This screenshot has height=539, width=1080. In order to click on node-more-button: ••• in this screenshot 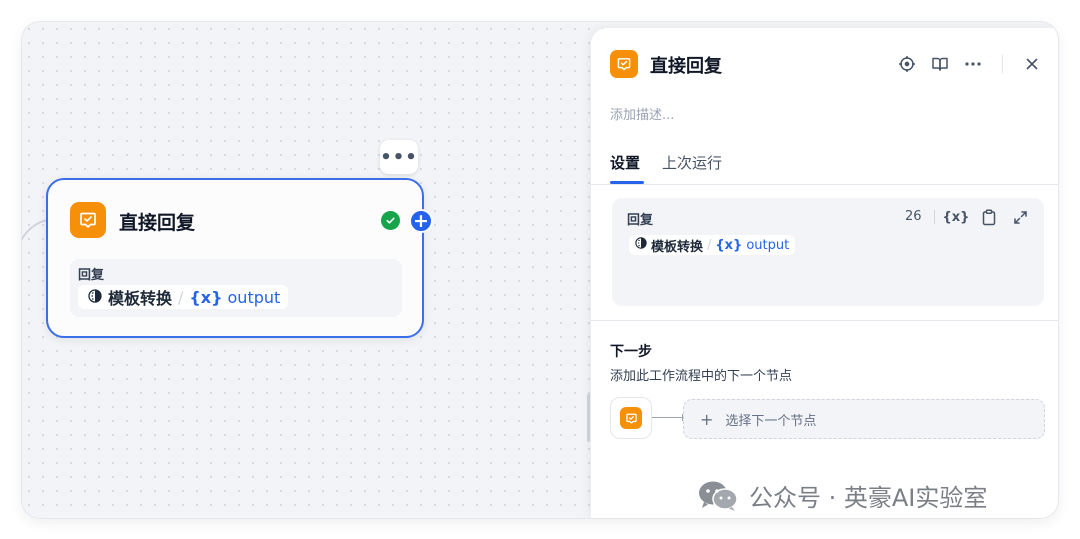, I will do `click(399, 157)`.